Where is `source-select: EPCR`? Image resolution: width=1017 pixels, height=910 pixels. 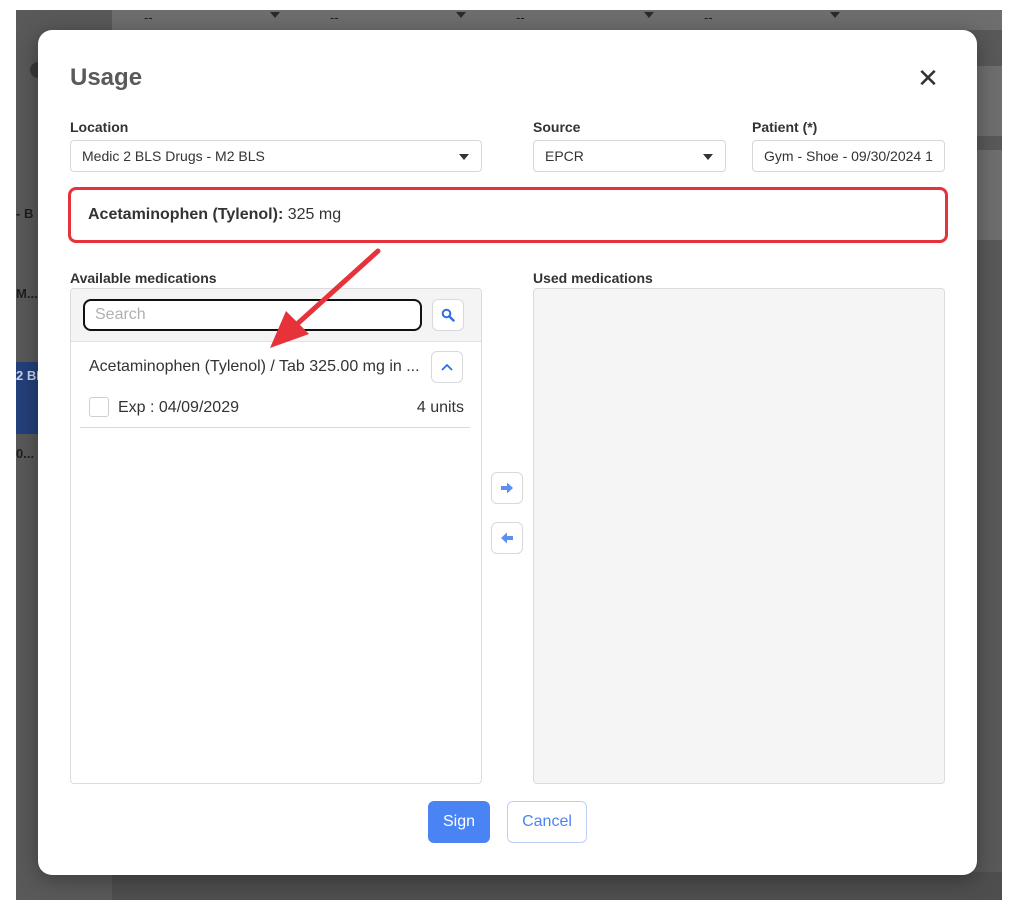 source-select: EPCR is located at coordinates (629, 156).